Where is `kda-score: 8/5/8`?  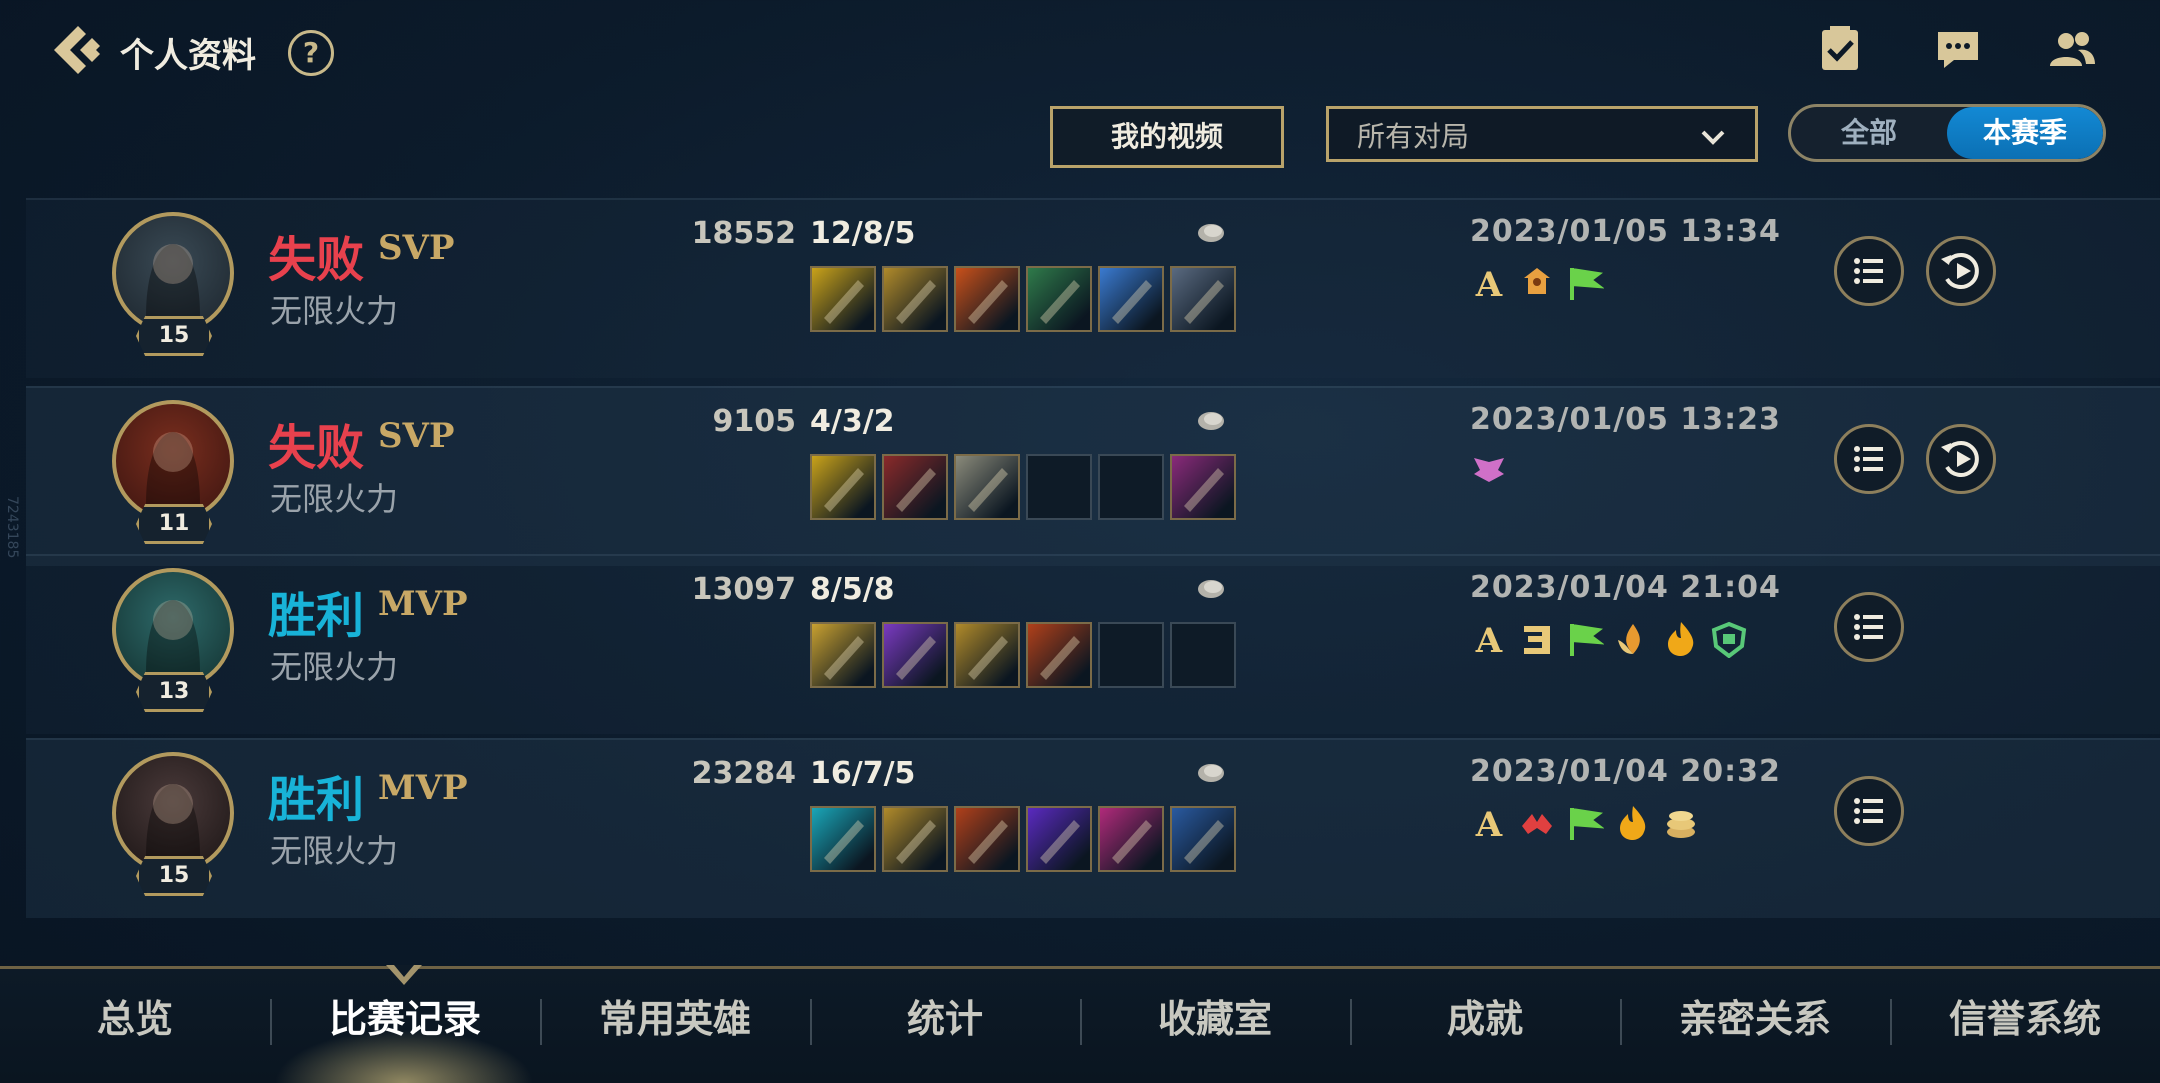 kda-score: 8/5/8 is located at coordinates (852, 589).